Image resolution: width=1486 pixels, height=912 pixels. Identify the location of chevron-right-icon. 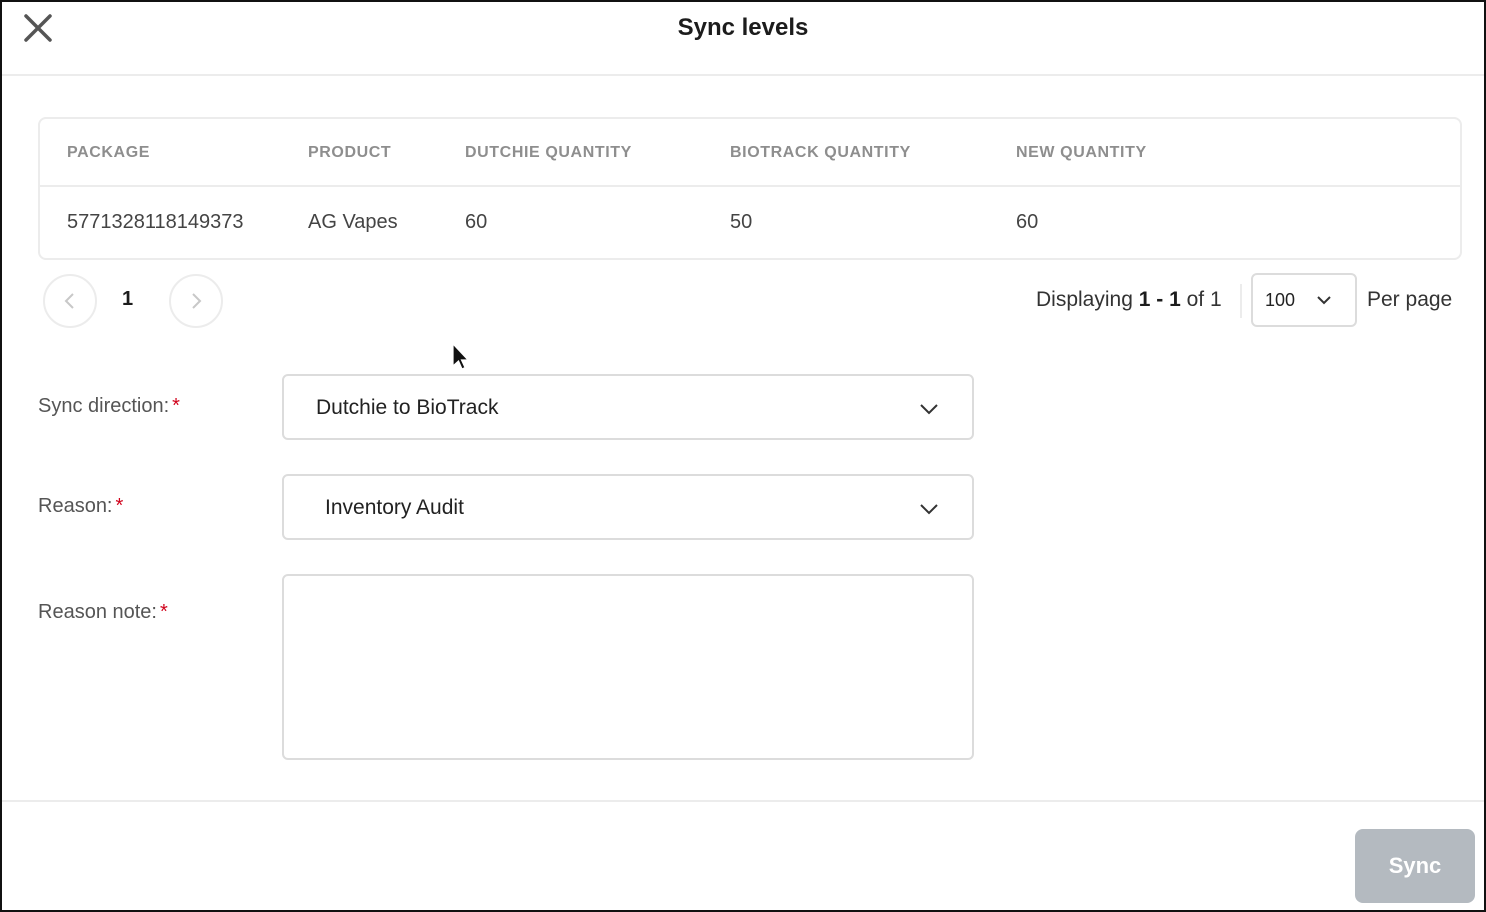
(197, 301).